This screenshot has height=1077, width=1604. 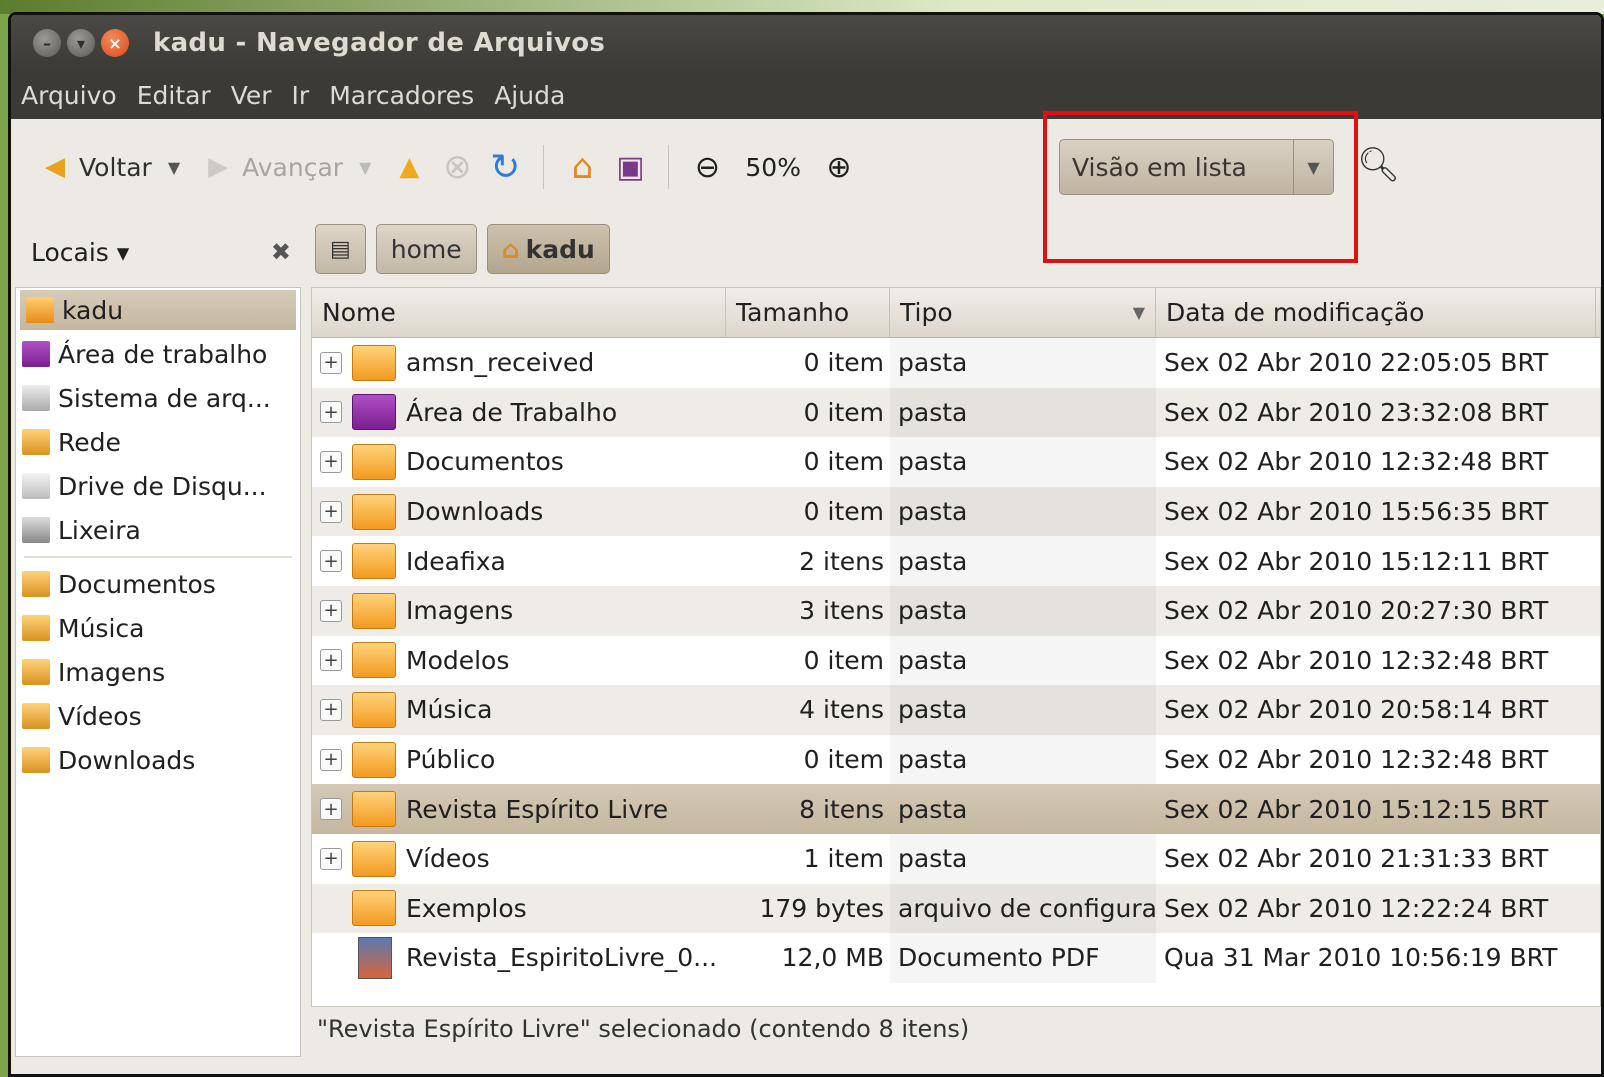 What do you see at coordinates (457, 167) in the screenshot?
I see `stop-icon: ⊗` at bounding box center [457, 167].